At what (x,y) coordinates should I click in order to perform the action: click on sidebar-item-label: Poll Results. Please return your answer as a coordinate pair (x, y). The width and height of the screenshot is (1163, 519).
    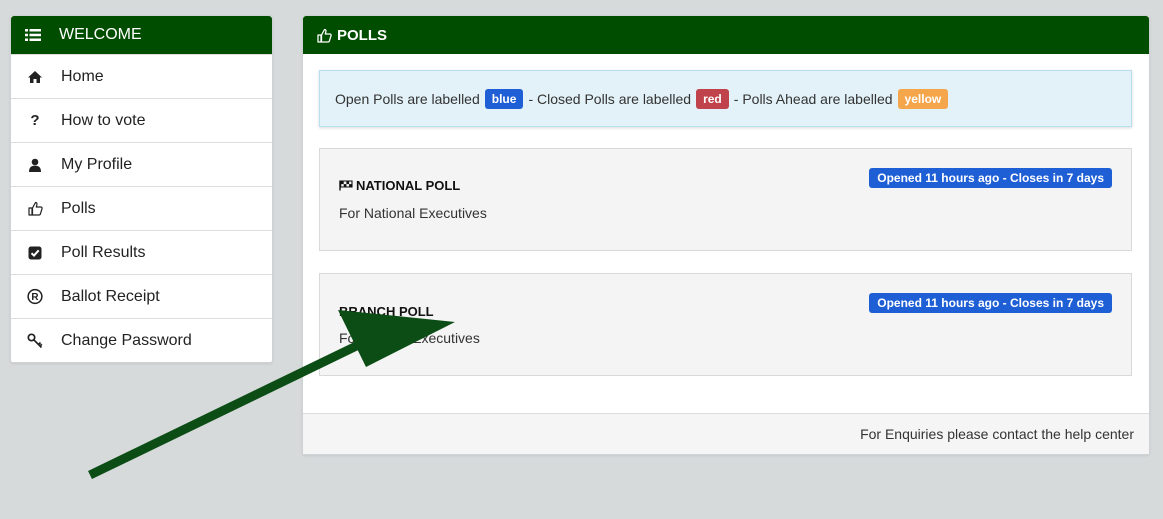
    Looking at the image, I should click on (103, 252).